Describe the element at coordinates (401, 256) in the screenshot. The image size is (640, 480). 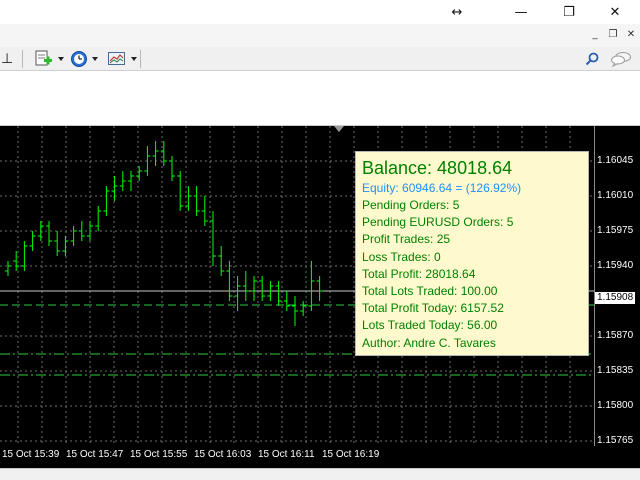
I see `loss-trades-text: Loss Trades: 0` at that location.